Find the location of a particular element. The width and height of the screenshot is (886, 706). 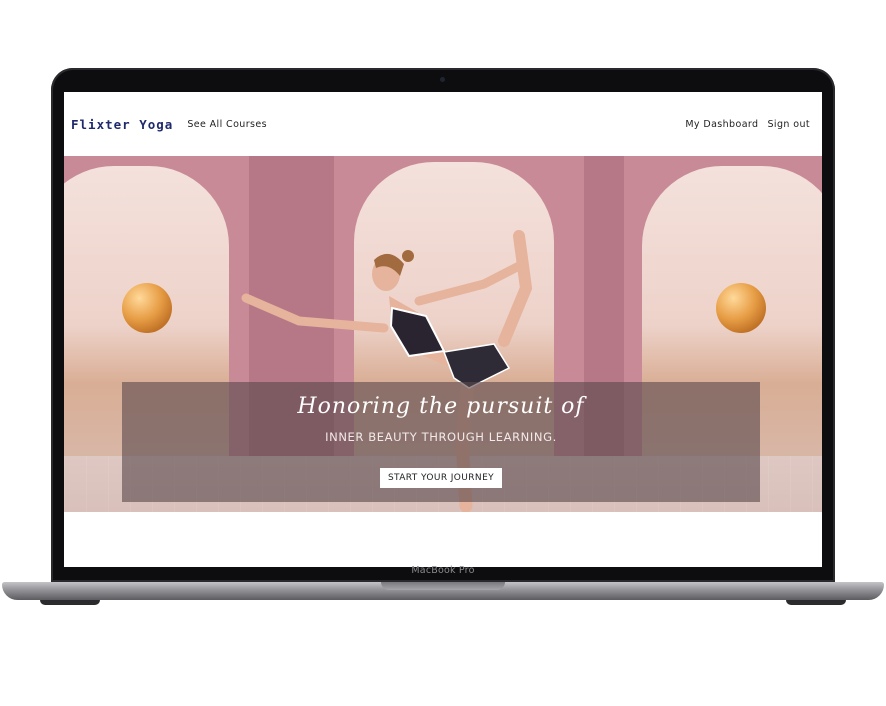

laptop-foot-left is located at coordinates (70, 602).